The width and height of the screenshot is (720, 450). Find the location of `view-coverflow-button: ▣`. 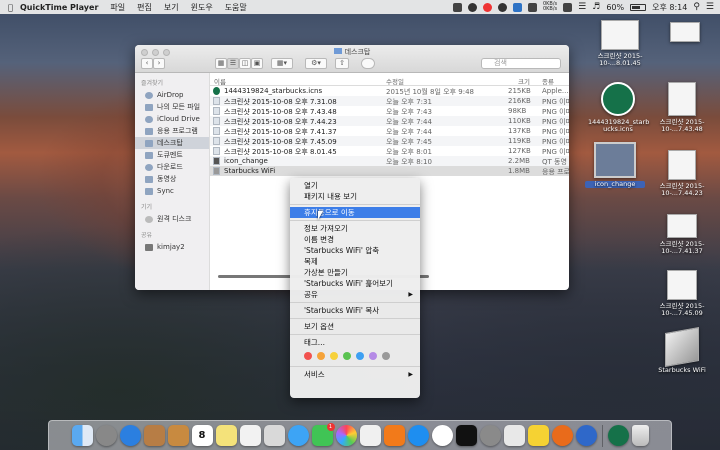

view-coverflow-button: ▣ is located at coordinates (257, 63).